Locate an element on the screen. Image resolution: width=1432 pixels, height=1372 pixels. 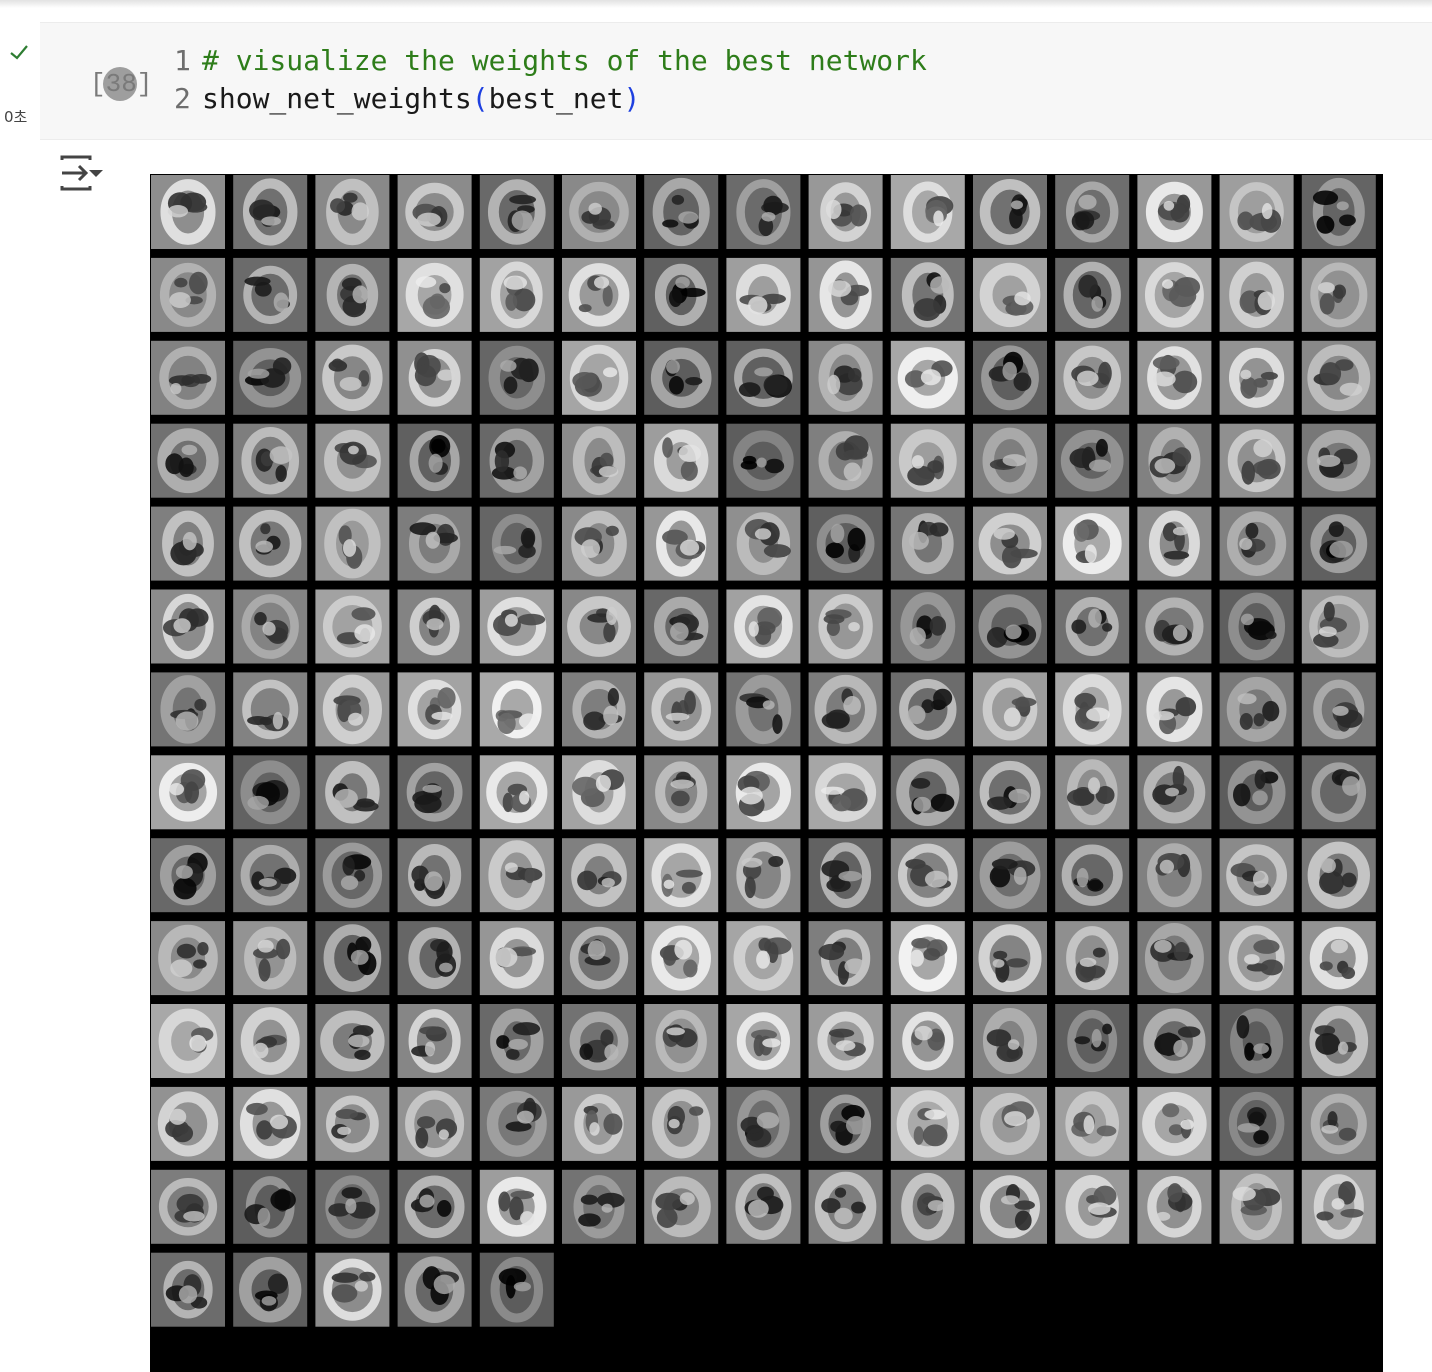
output-collapse-icon is located at coordinates (81, 173).